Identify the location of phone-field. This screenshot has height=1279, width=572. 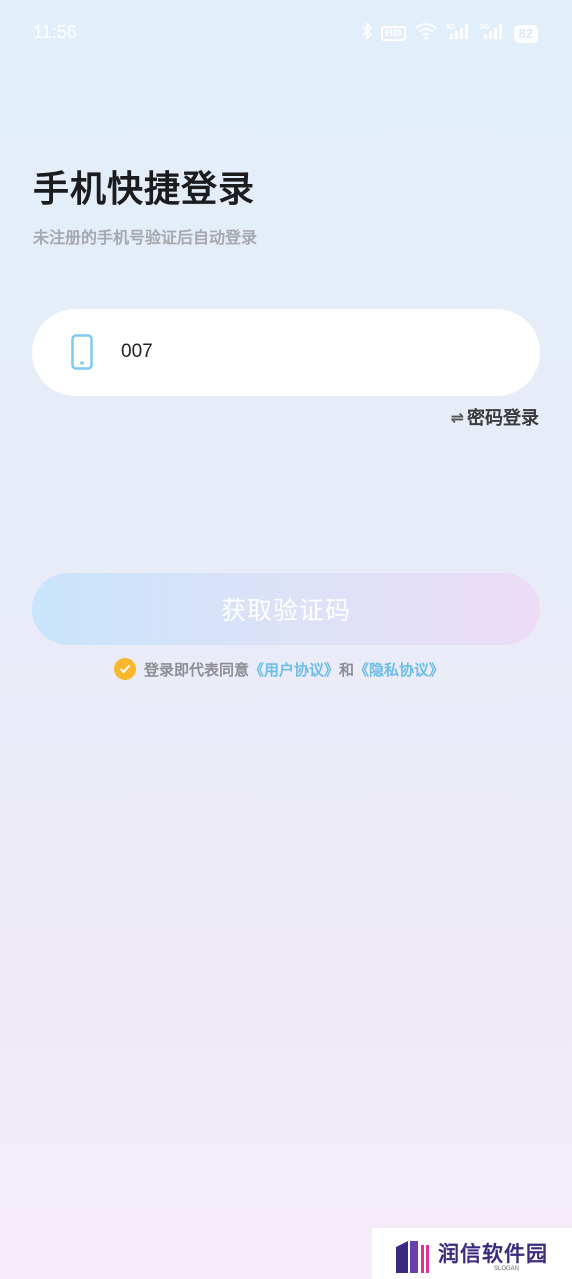
(286, 352).